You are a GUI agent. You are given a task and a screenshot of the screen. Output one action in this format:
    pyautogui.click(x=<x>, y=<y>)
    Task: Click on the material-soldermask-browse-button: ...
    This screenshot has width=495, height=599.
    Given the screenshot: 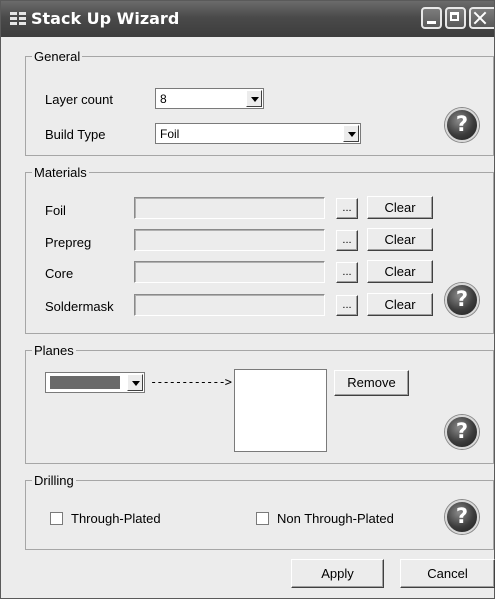 What is the action you would take?
    pyautogui.click(x=347, y=305)
    